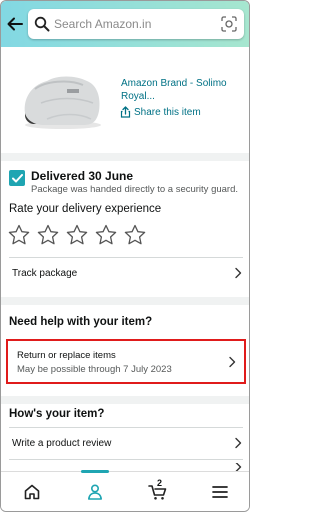  I want to click on star-4-icon, so click(106, 235).